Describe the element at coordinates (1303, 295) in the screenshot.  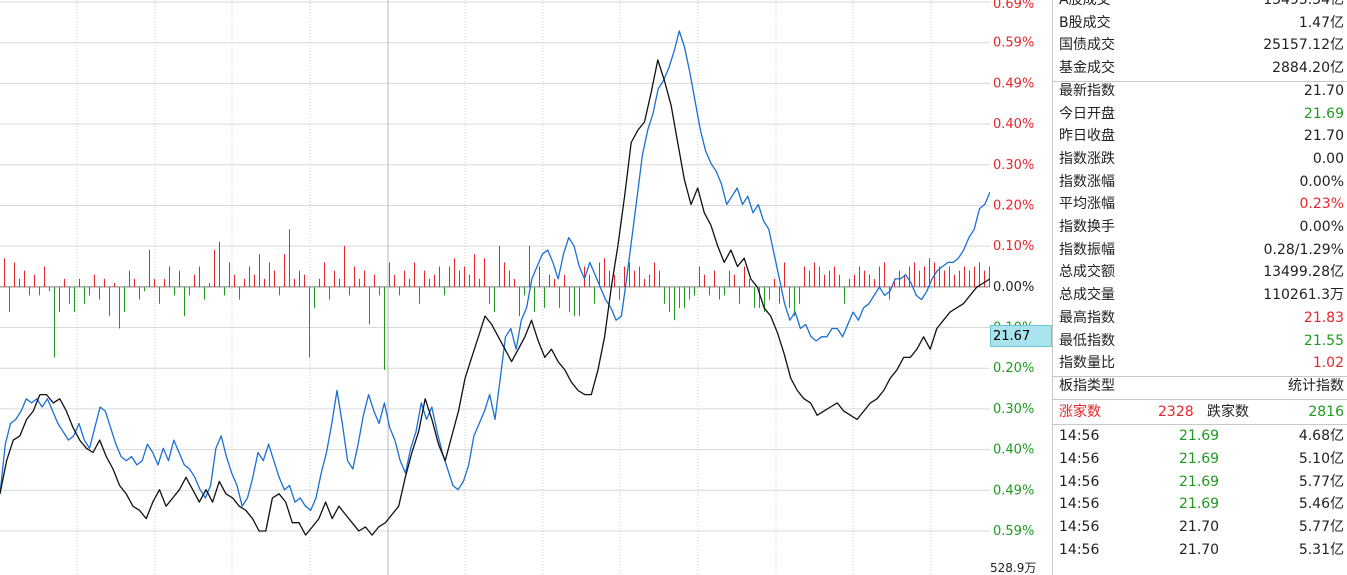
I see `stat-value: 110261.3万` at that location.